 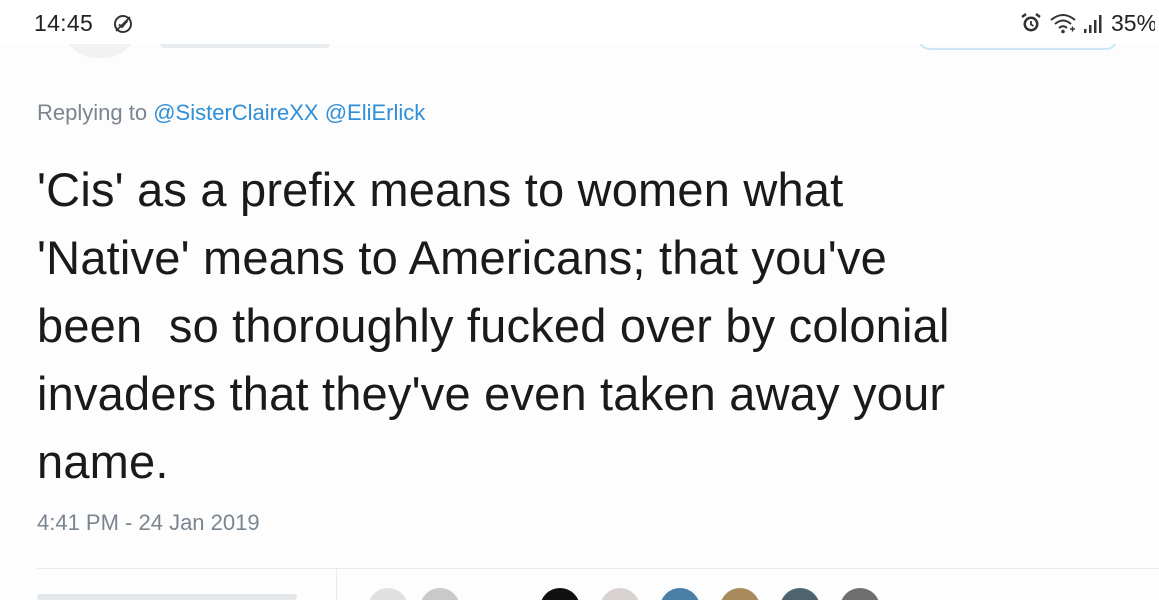 I want to click on replying-to-line: Replying to @SisterClaireXX @EliErlick, so click(x=231, y=113).